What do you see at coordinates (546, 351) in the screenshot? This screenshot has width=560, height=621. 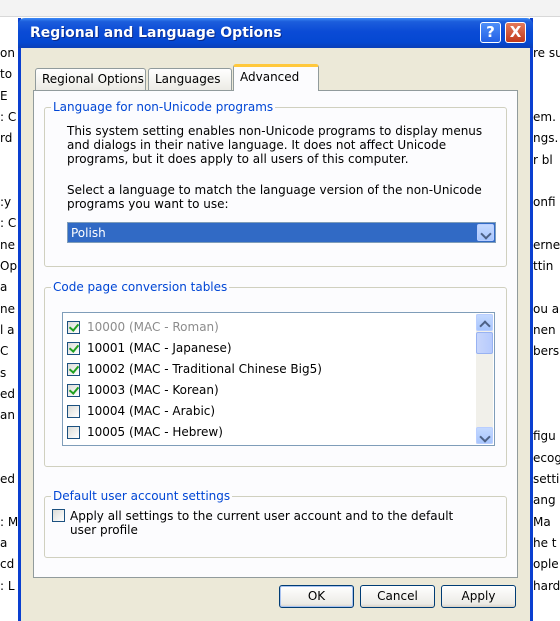 I see `background-text-fragment: bers` at bounding box center [546, 351].